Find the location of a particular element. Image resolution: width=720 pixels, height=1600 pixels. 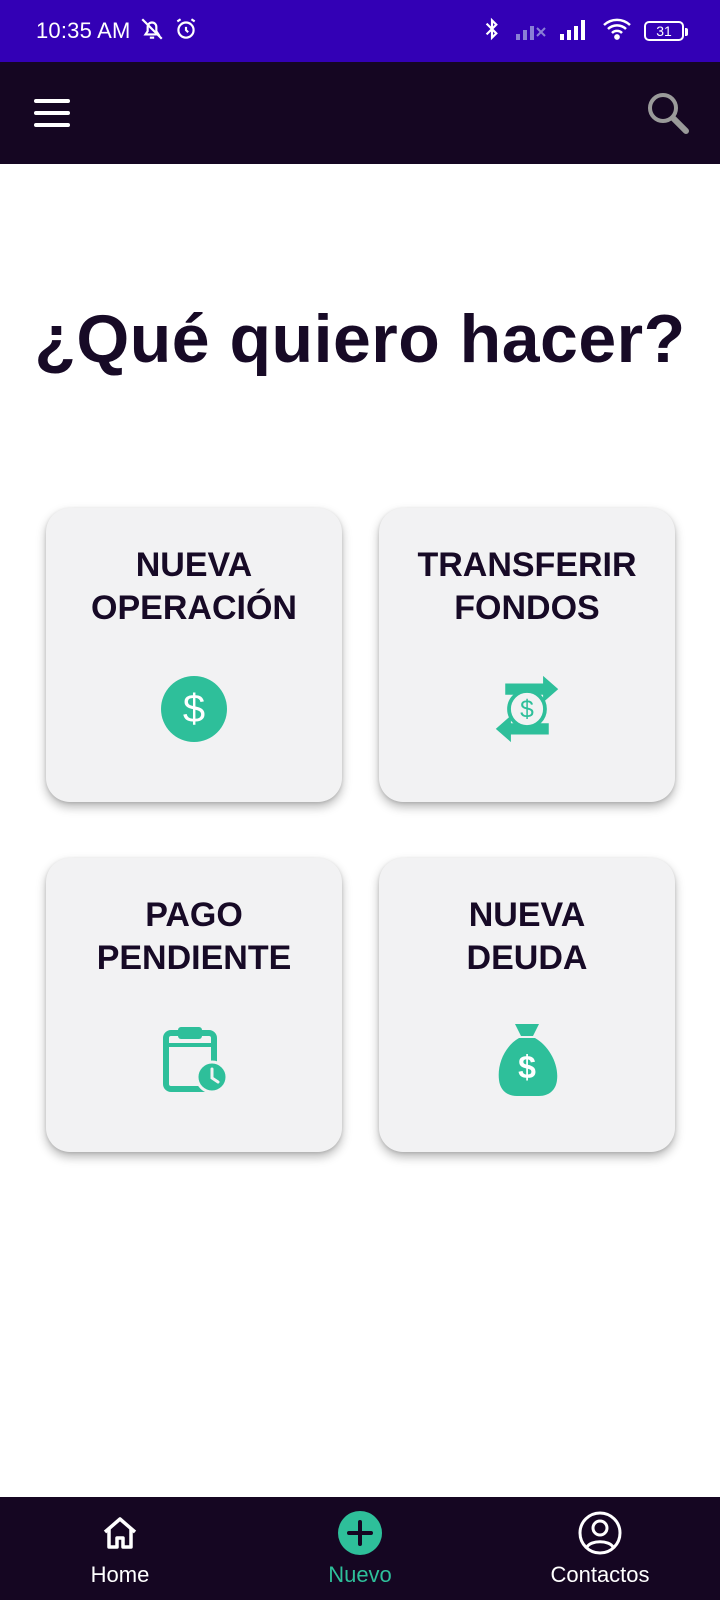

signal-icon is located at coordinates (574, 31).